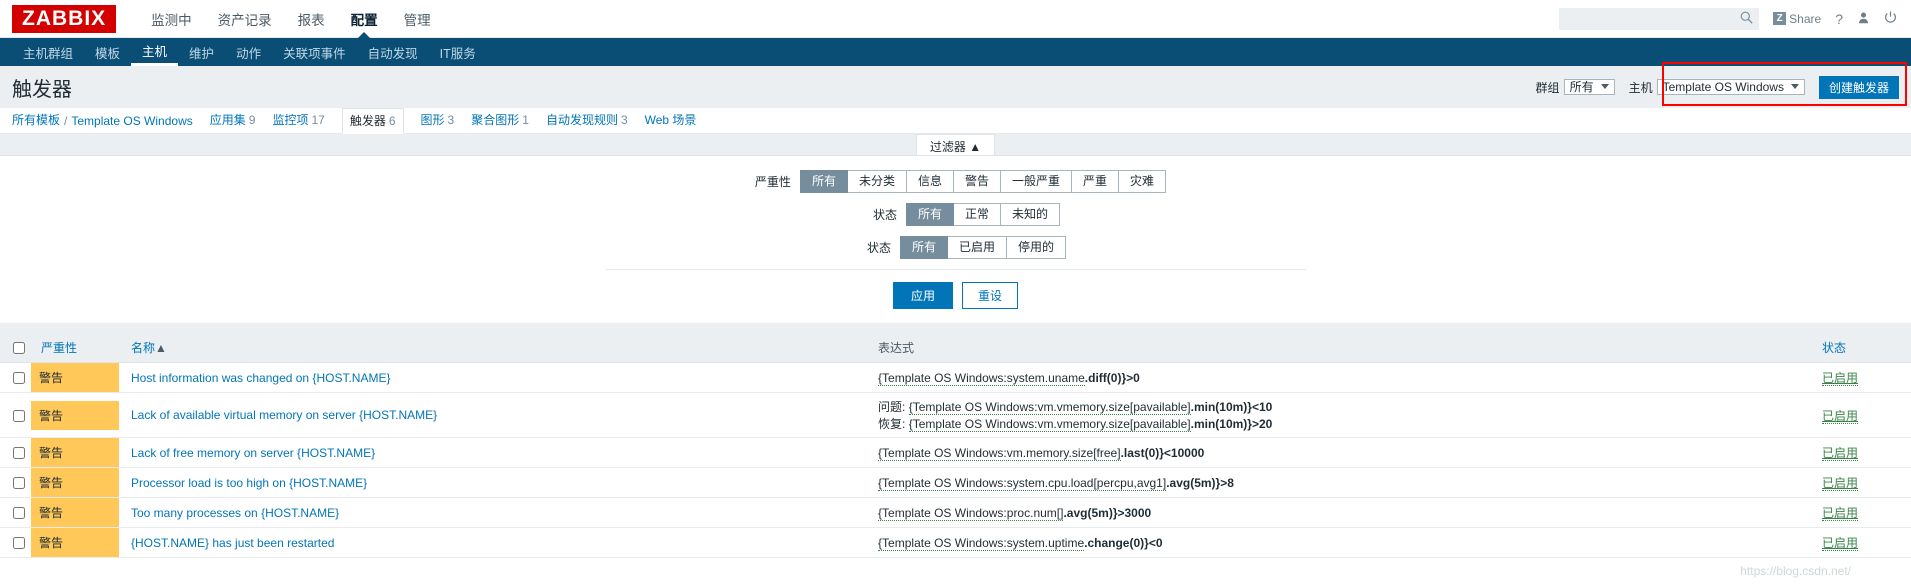  What do you see at coordinates (587, 122) in the screenshot?
I see `breadcrumb-tab-discovery-rules: 自动发现规则 3` at bounding box center [587, 122].